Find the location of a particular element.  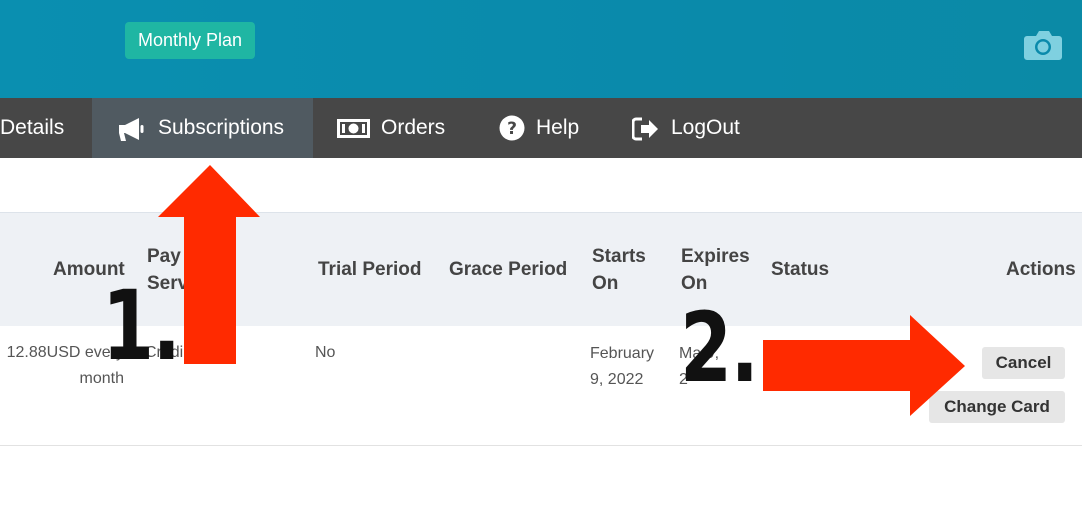

cell-line: 9, 2022 is located at coordinates (617, 379).